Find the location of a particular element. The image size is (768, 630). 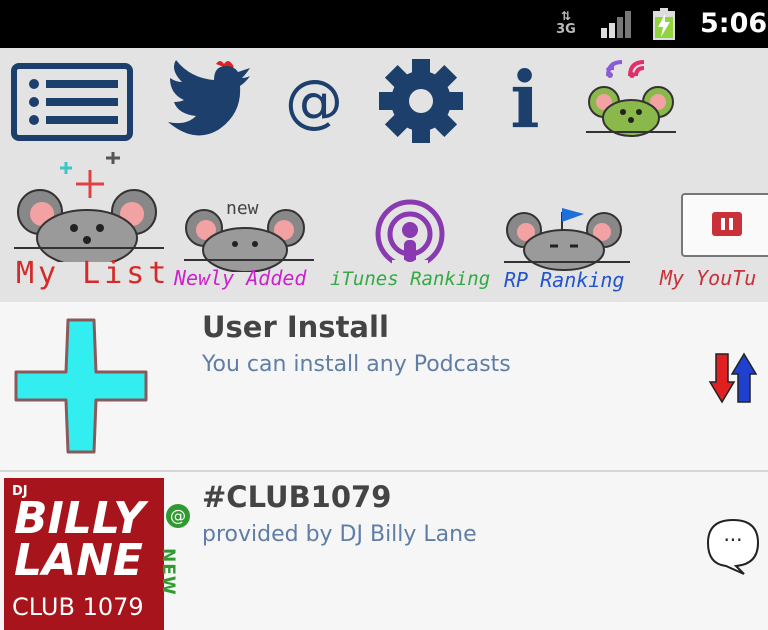

sort-arrows-icon is located at coordinates (733, 378).